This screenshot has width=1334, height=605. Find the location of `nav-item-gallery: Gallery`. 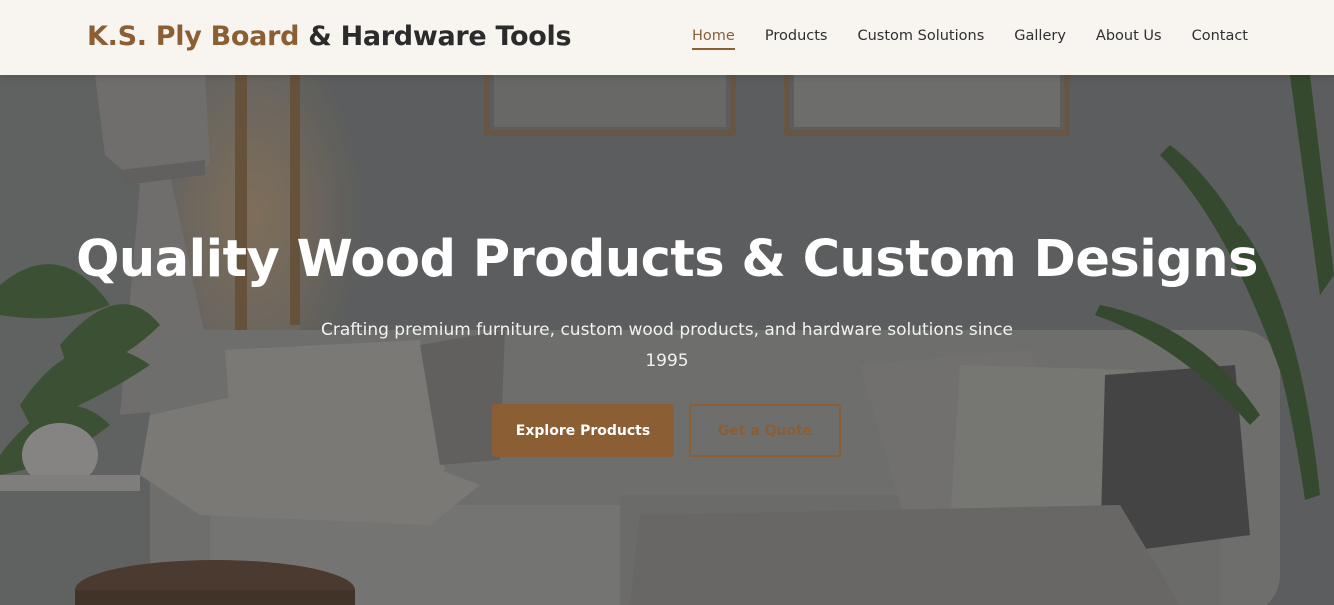

nav-item-gallery: Gallery is located at coordinates (1040, 39).